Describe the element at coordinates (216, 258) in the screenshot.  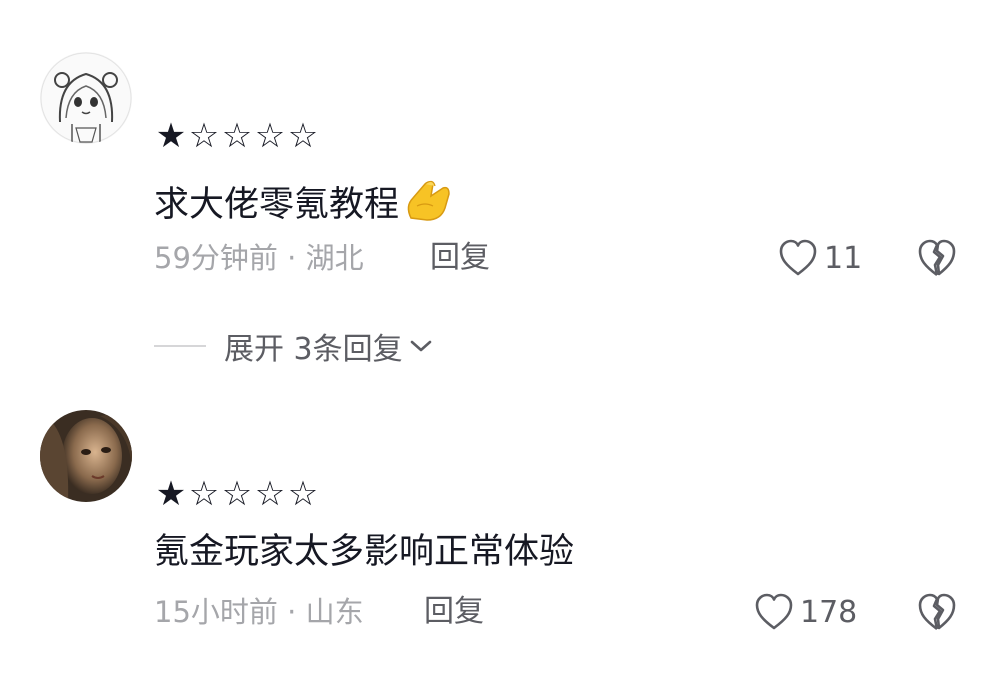
I see `comment-time: 59分钟前` at that location.